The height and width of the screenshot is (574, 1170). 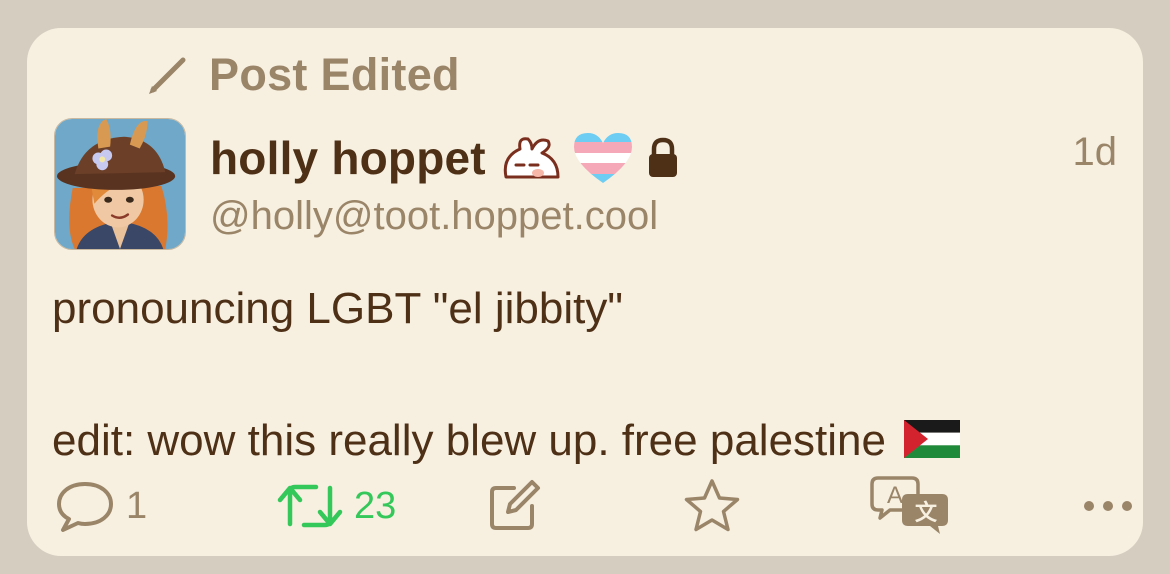 I want to click on compose-icon, so click(x=515, y=505).